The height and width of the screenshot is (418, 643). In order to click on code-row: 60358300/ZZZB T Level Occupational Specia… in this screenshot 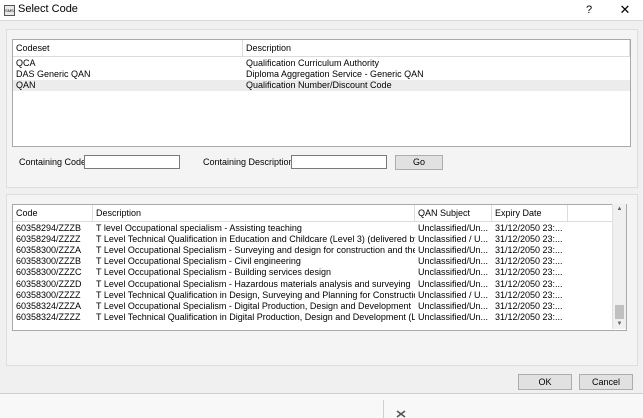, I will do `click(313, 261)`.